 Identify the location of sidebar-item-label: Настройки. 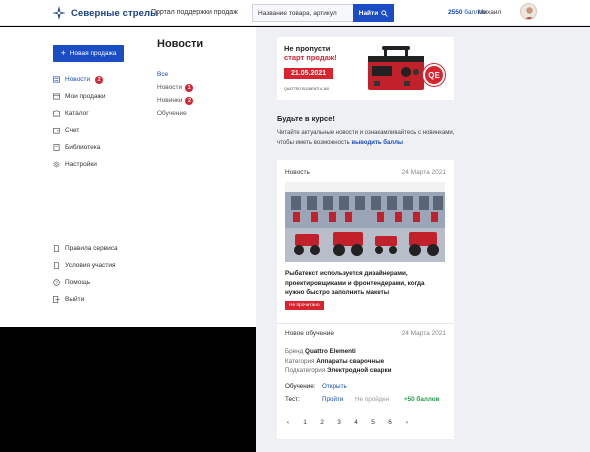
(81, 164).